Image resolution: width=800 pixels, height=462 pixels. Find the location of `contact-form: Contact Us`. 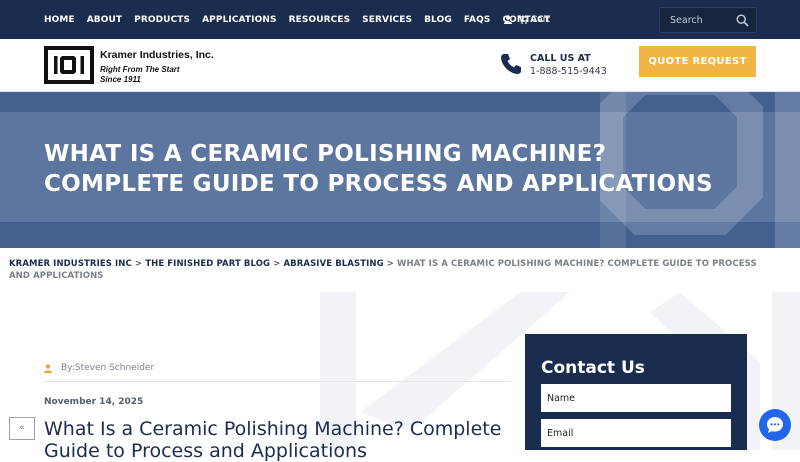

contact-form: Contact Us is located at coordinates (636, 392).